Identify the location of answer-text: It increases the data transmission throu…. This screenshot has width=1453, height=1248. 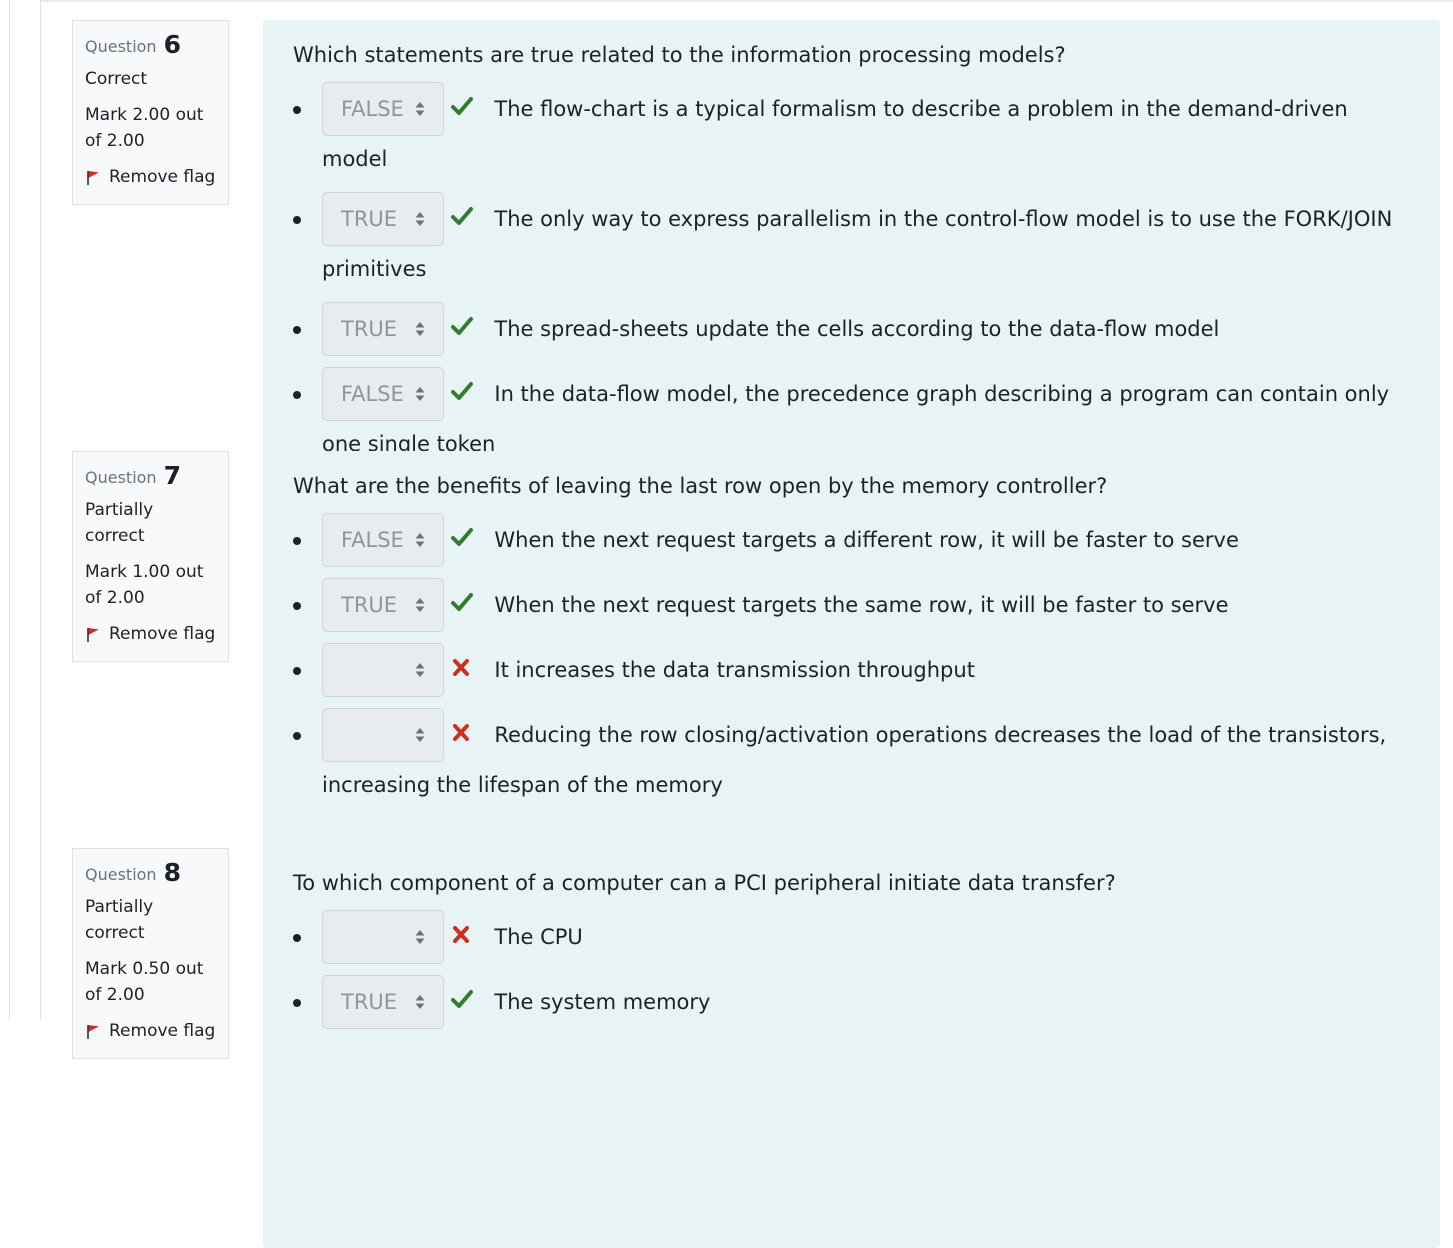
(734, 670).